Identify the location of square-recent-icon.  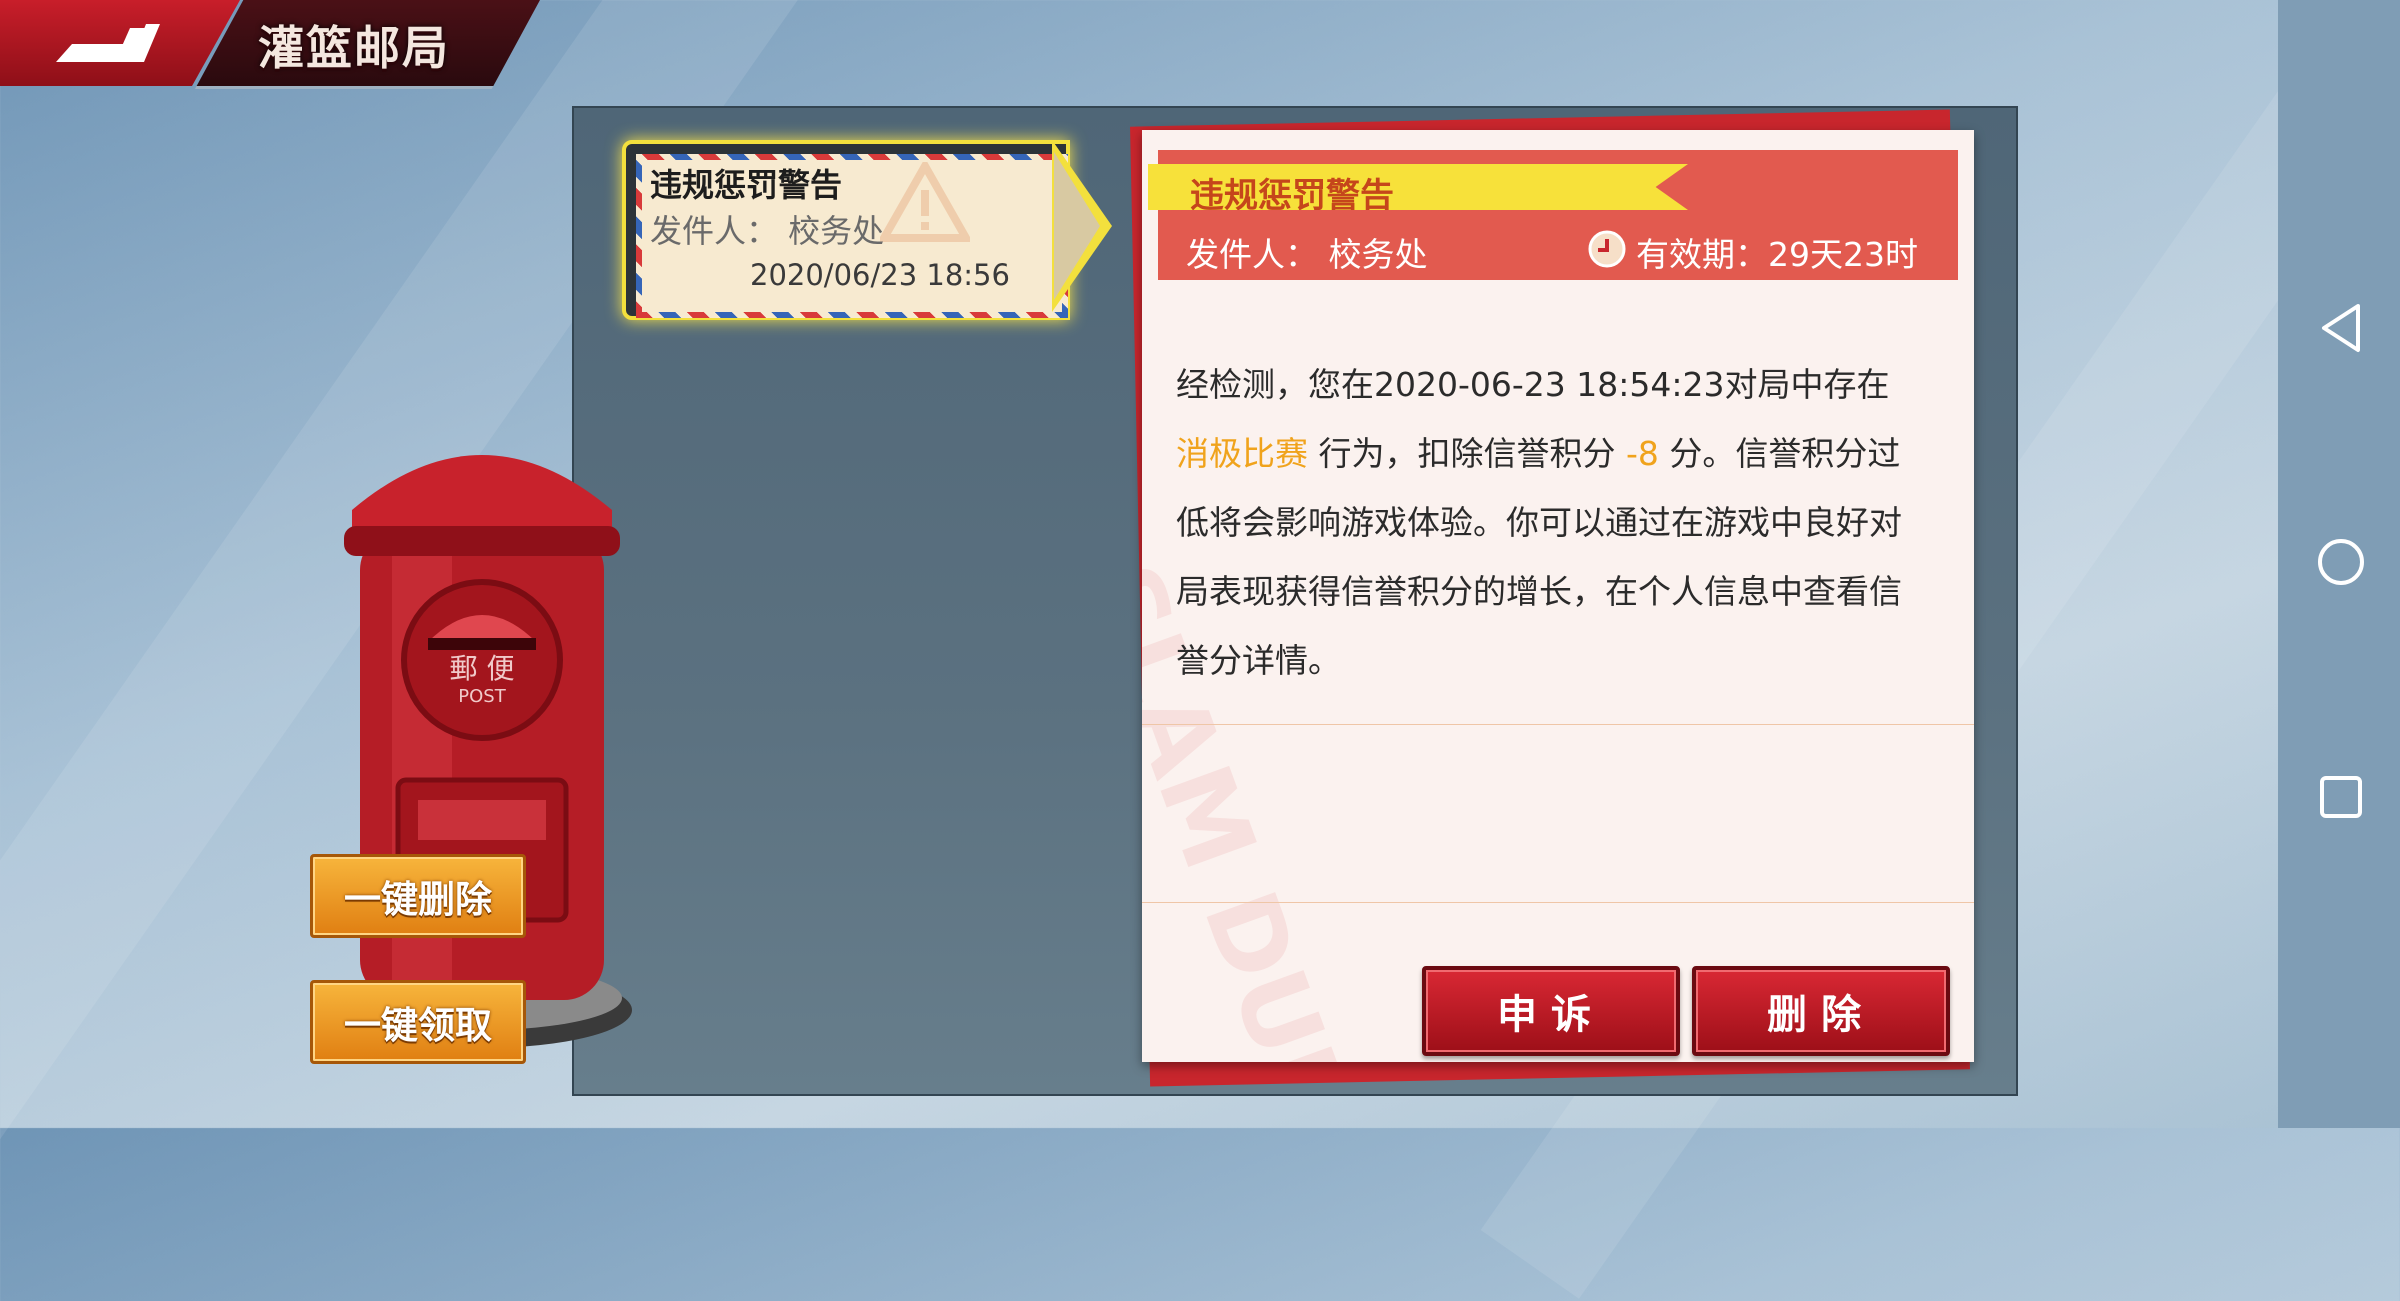
(2341, 797).